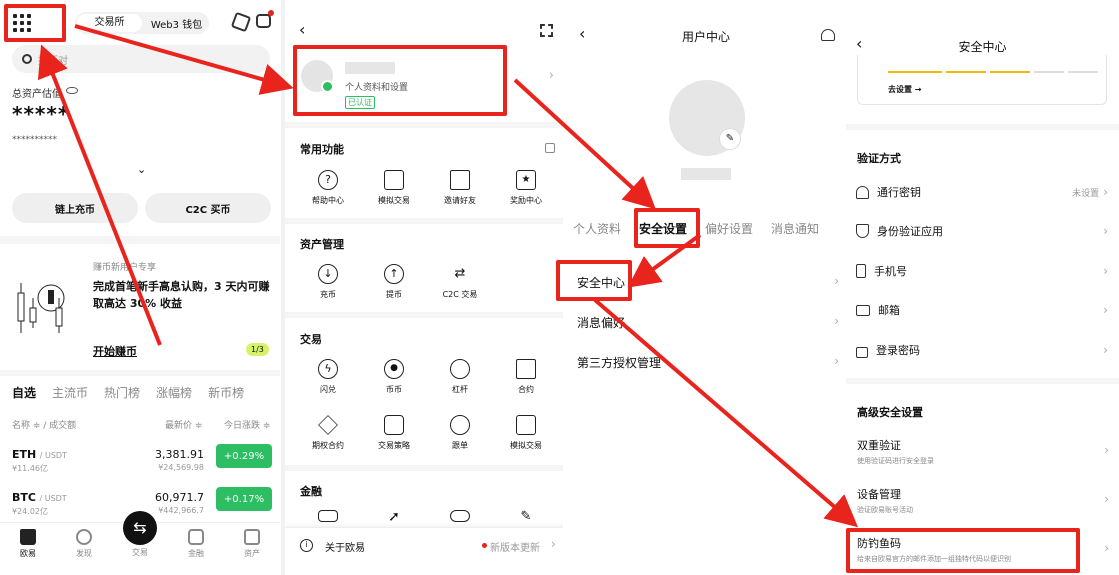 This screenshot has width=1119, height=575. What do you see at coordinates (526, 433) in the screenshot?
I see `demo-trading-2: 模拟交易` at bounding box center [526, 433].